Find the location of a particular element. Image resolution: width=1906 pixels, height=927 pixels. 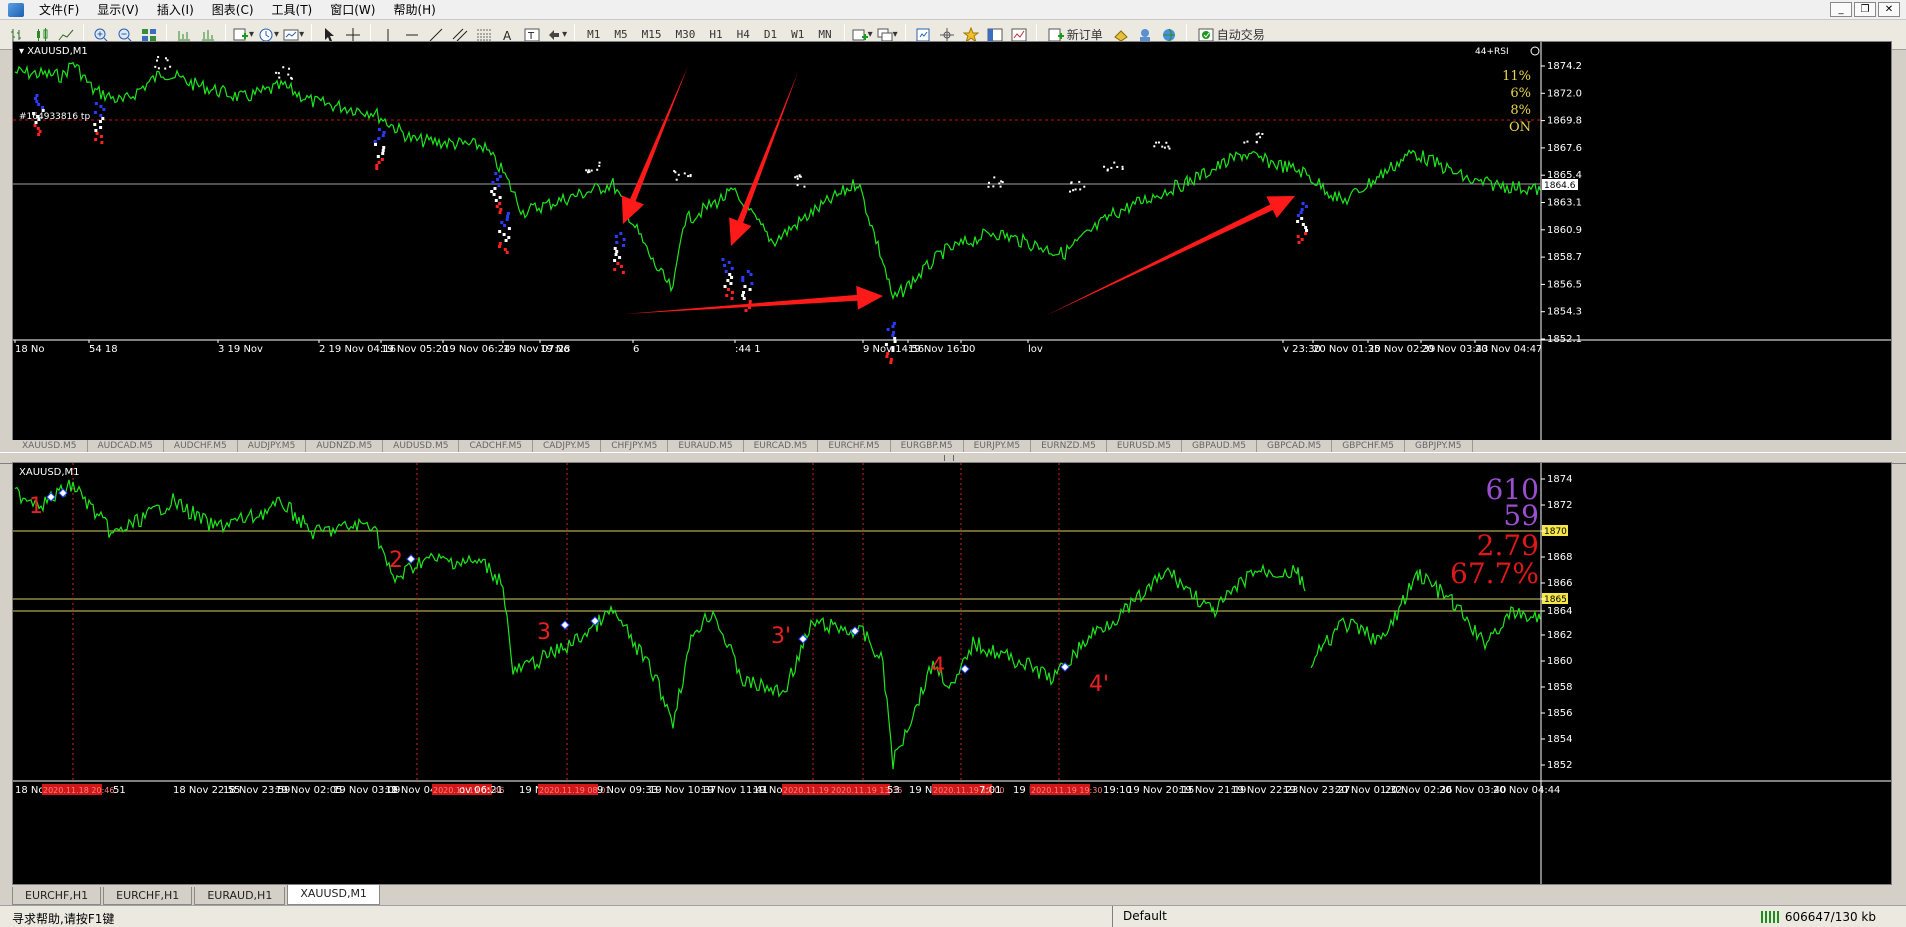

symbol-tab: XAUUSD.M5 is located at coordinates (50, 446).